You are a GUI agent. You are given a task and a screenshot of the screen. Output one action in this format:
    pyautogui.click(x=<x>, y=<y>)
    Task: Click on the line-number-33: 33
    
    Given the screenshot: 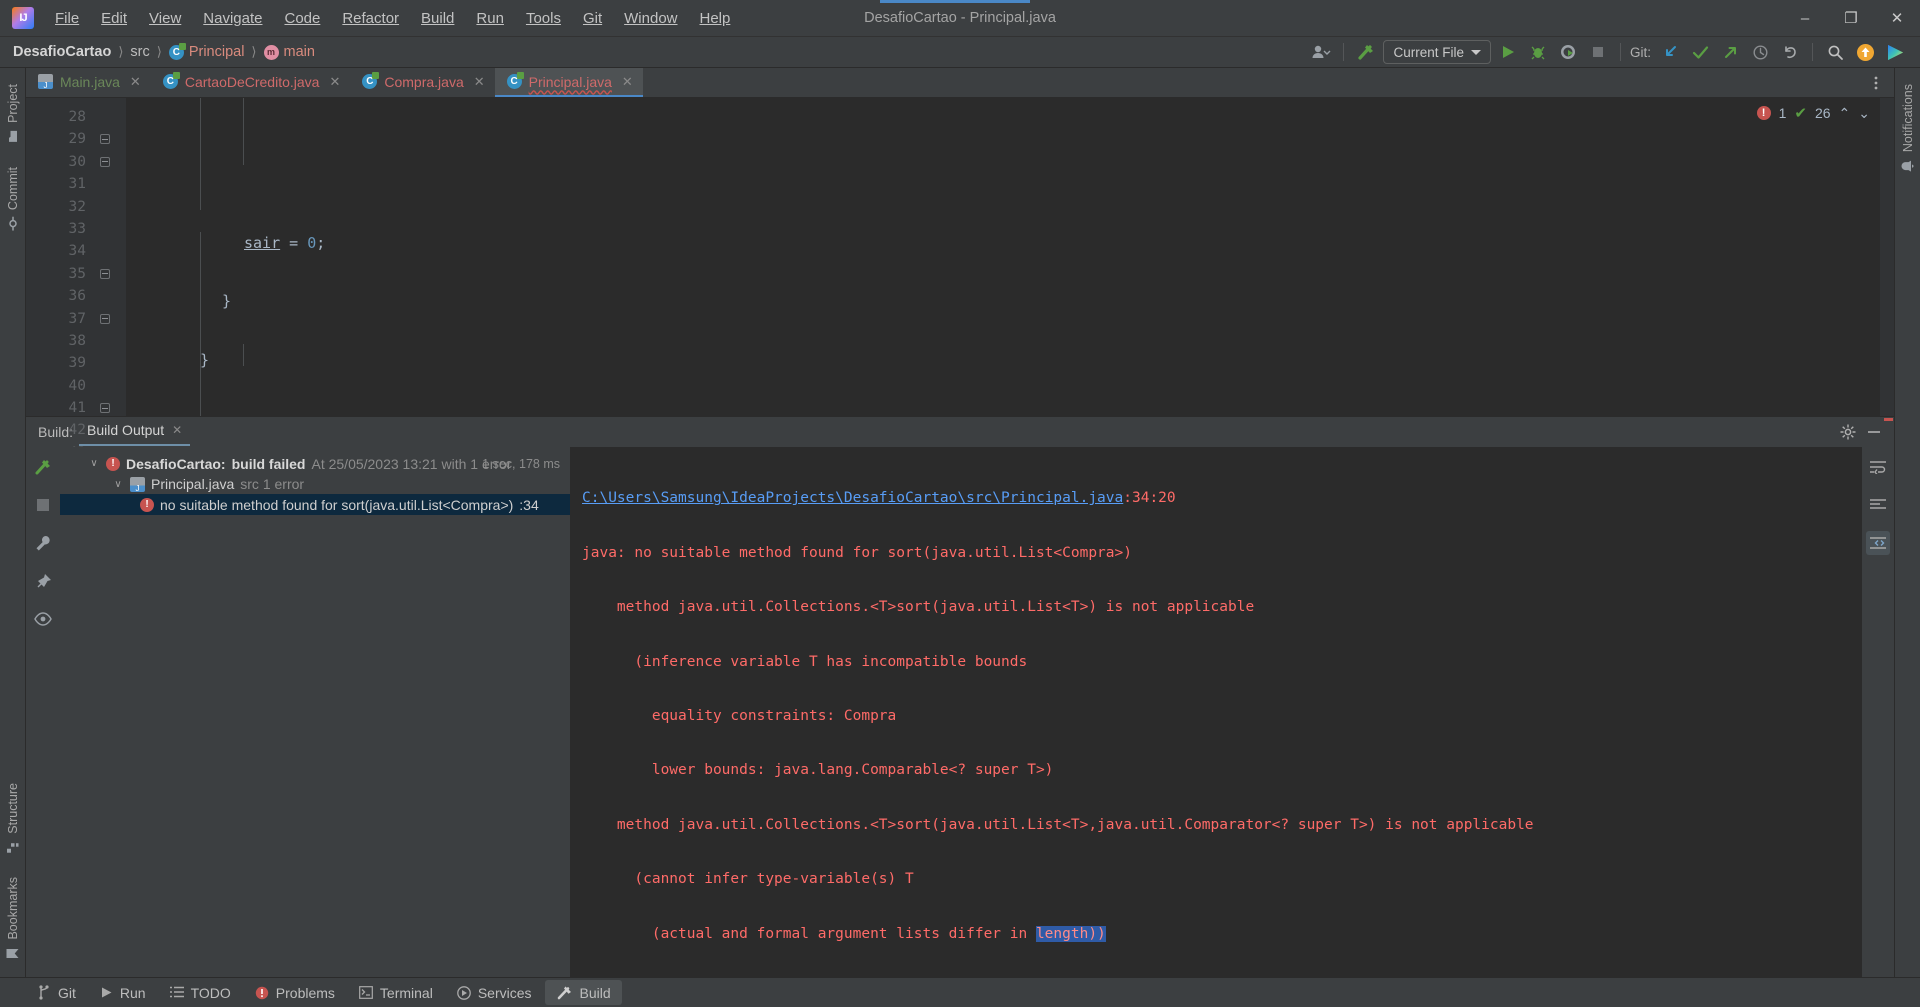 What is the action you would take?
    pyautogui.click(x=76, y=229)
    